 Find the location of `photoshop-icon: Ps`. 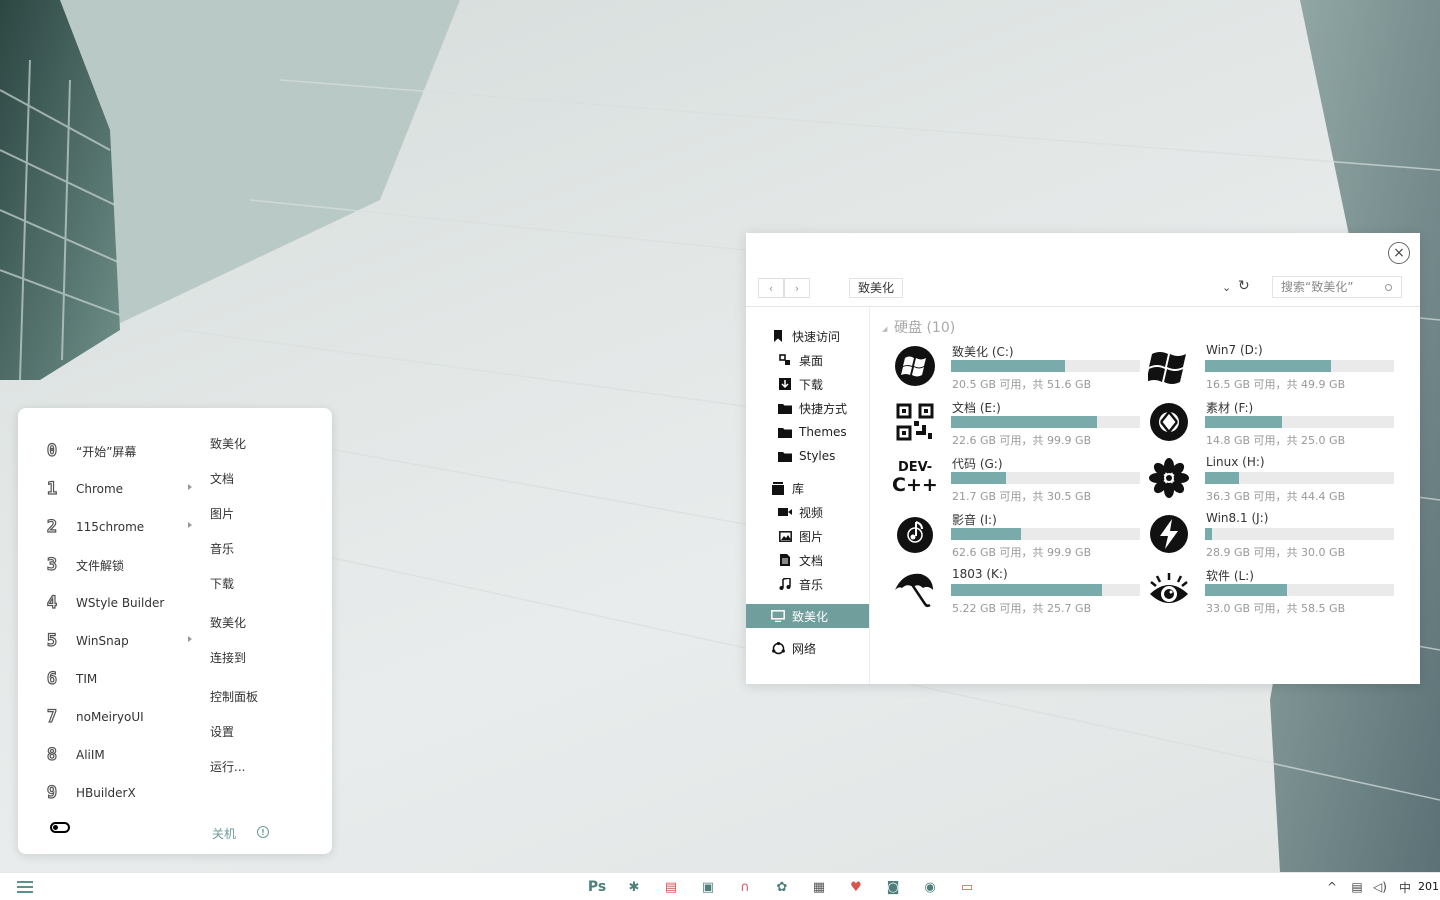

photoshop-icon: Ps is located at coordinates (597, 887).